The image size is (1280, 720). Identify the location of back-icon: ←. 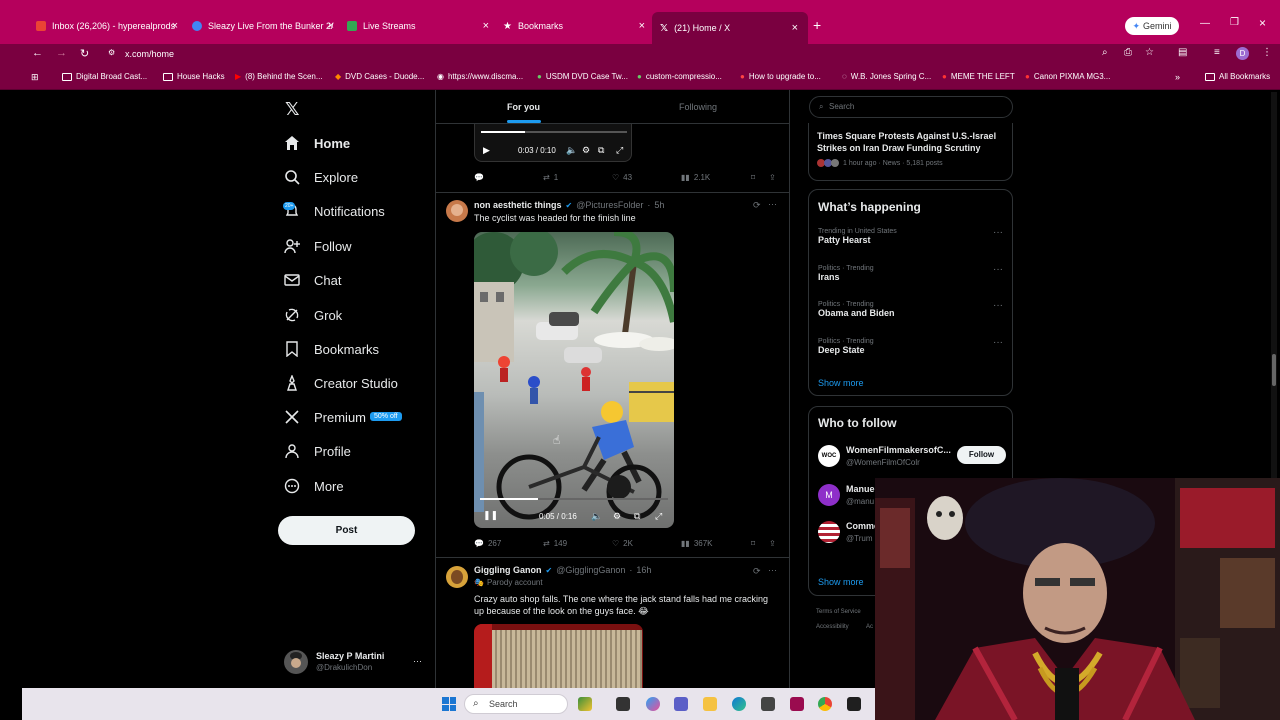
(37, 53).